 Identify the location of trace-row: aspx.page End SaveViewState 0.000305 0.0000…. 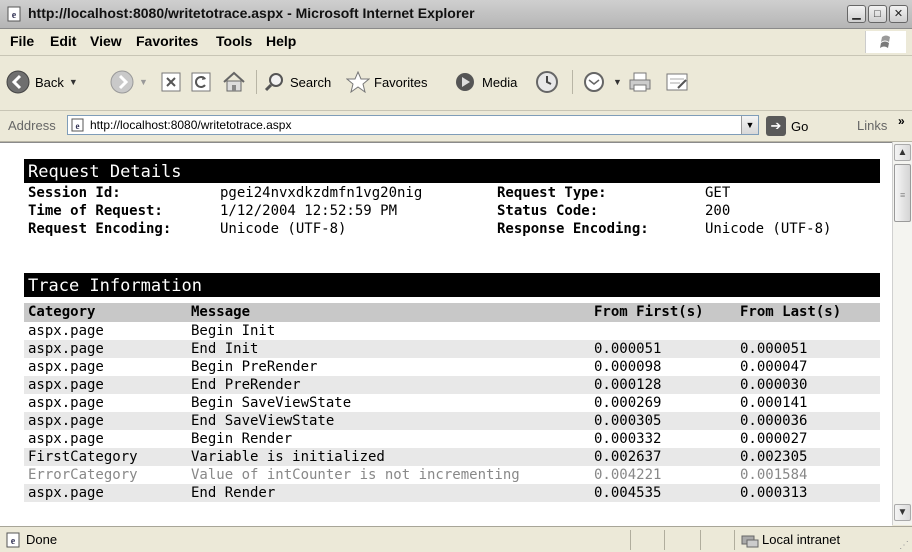
(452, 421).